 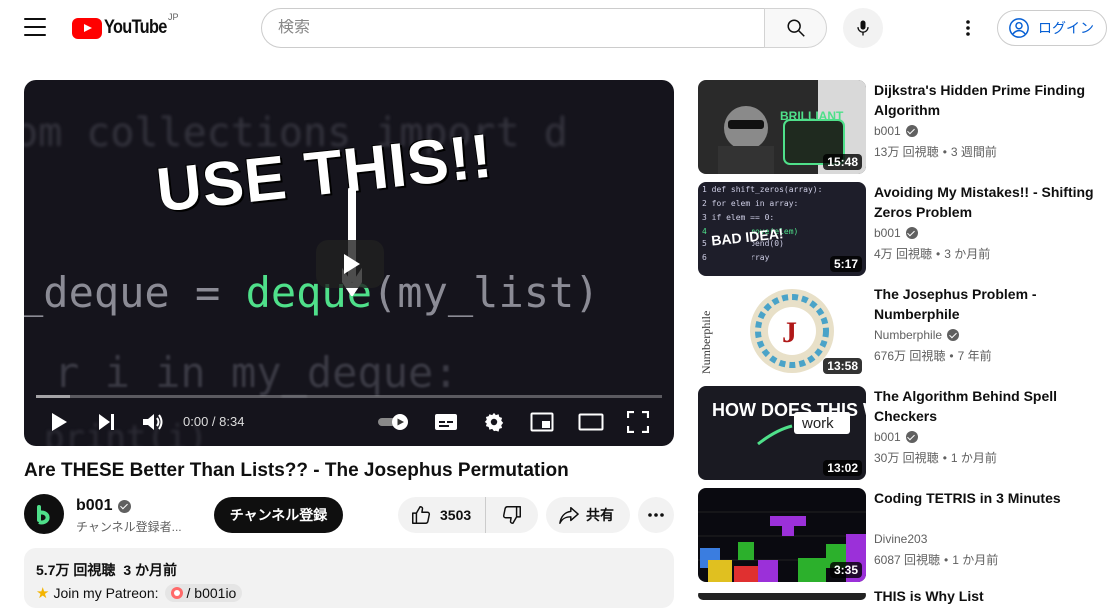 I want to click on thumbnail-image, so click(x=782, y=596).